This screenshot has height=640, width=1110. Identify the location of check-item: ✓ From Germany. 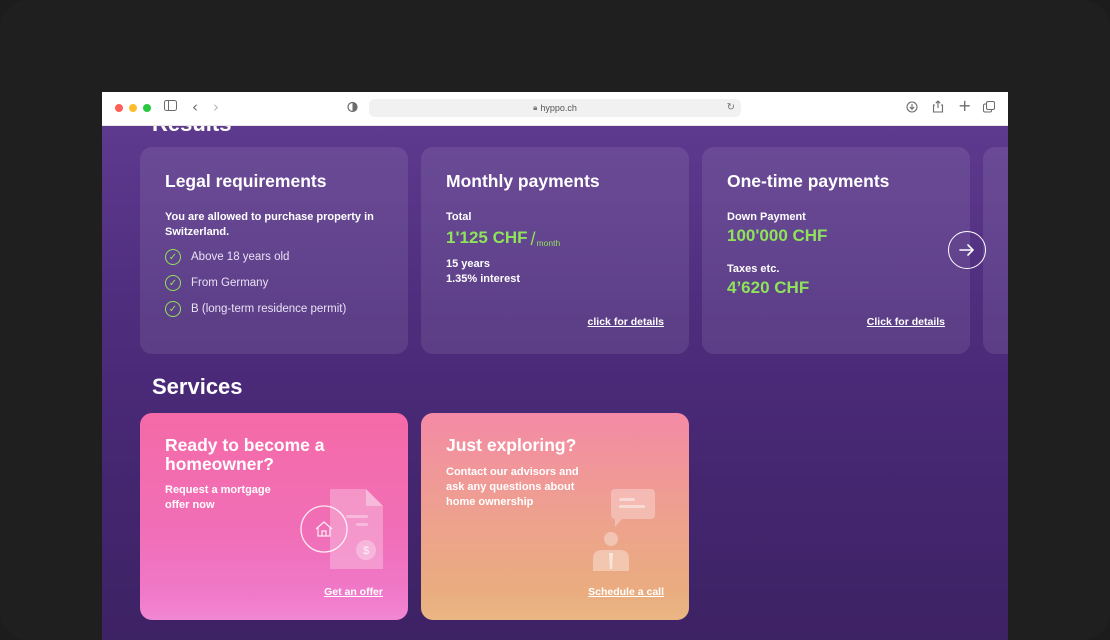
(274, 283).